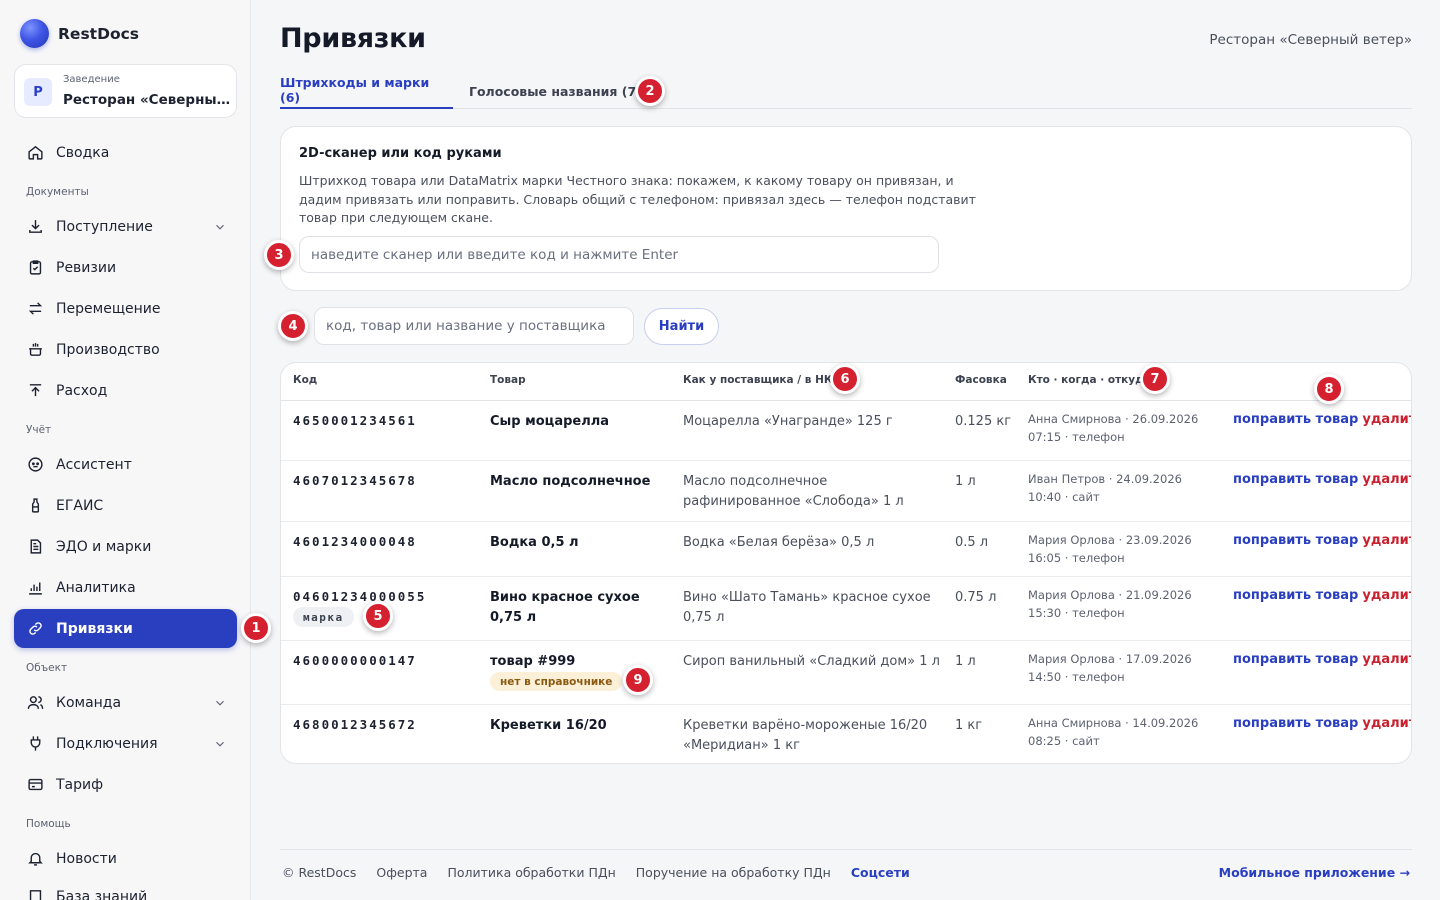 This screenshot has width=1440, height=900. I want to click on nav-bindings-label: Привязки, so click(94, 628).